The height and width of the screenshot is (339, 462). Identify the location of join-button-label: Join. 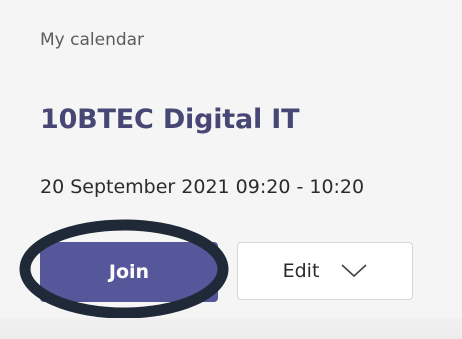
(129, 272).